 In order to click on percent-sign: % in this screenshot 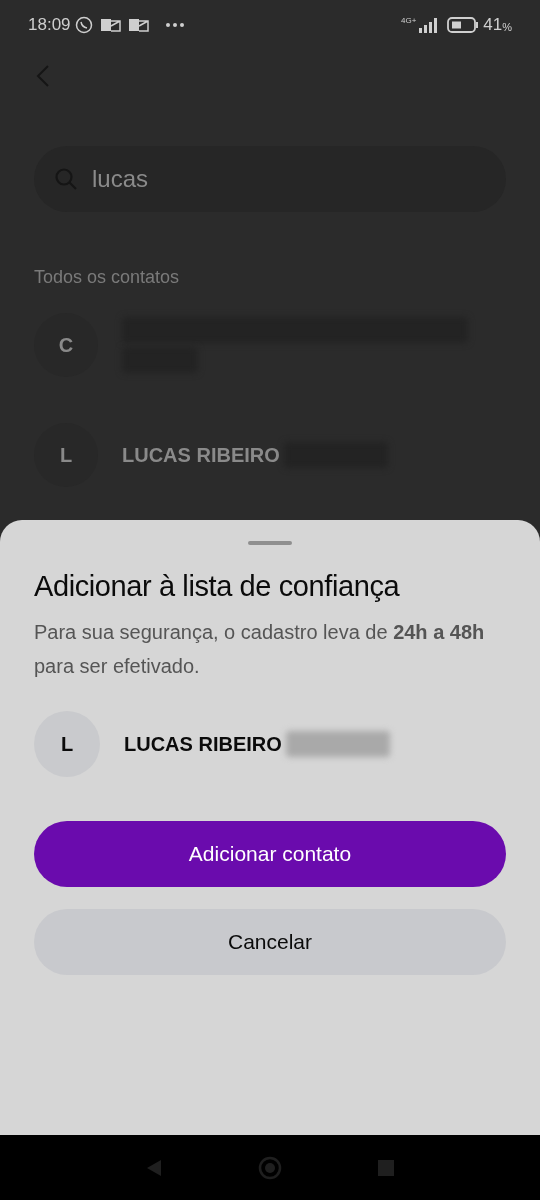, I will do `click(507, 27)`.